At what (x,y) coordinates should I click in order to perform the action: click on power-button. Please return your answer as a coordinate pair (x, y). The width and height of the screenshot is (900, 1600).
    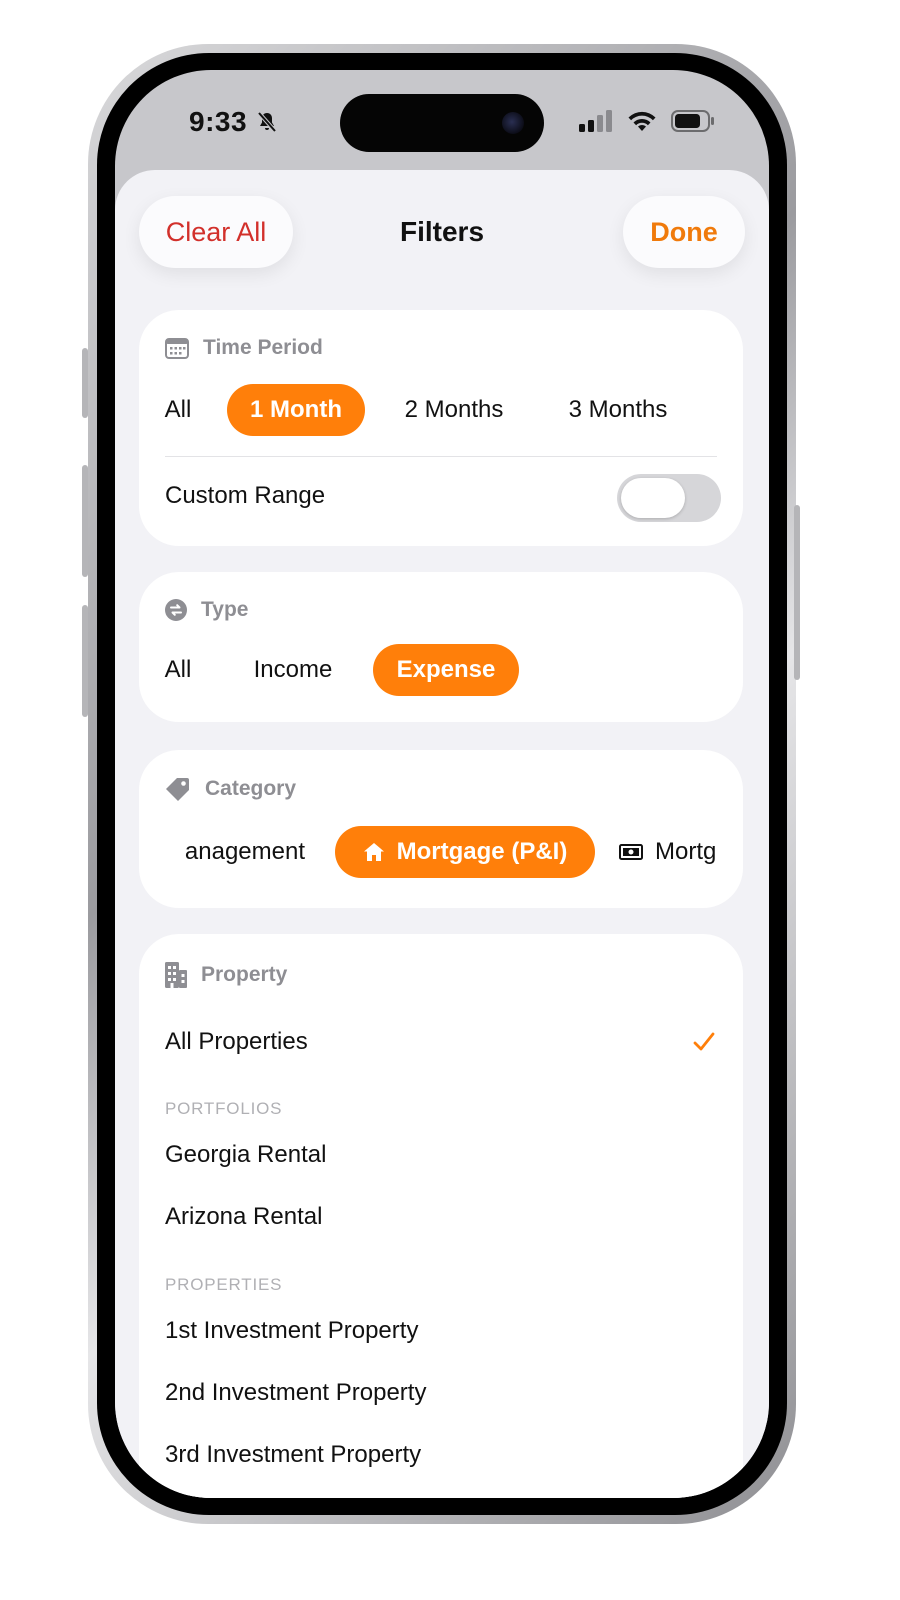
    Looking at the image, I should click on (797, 592).